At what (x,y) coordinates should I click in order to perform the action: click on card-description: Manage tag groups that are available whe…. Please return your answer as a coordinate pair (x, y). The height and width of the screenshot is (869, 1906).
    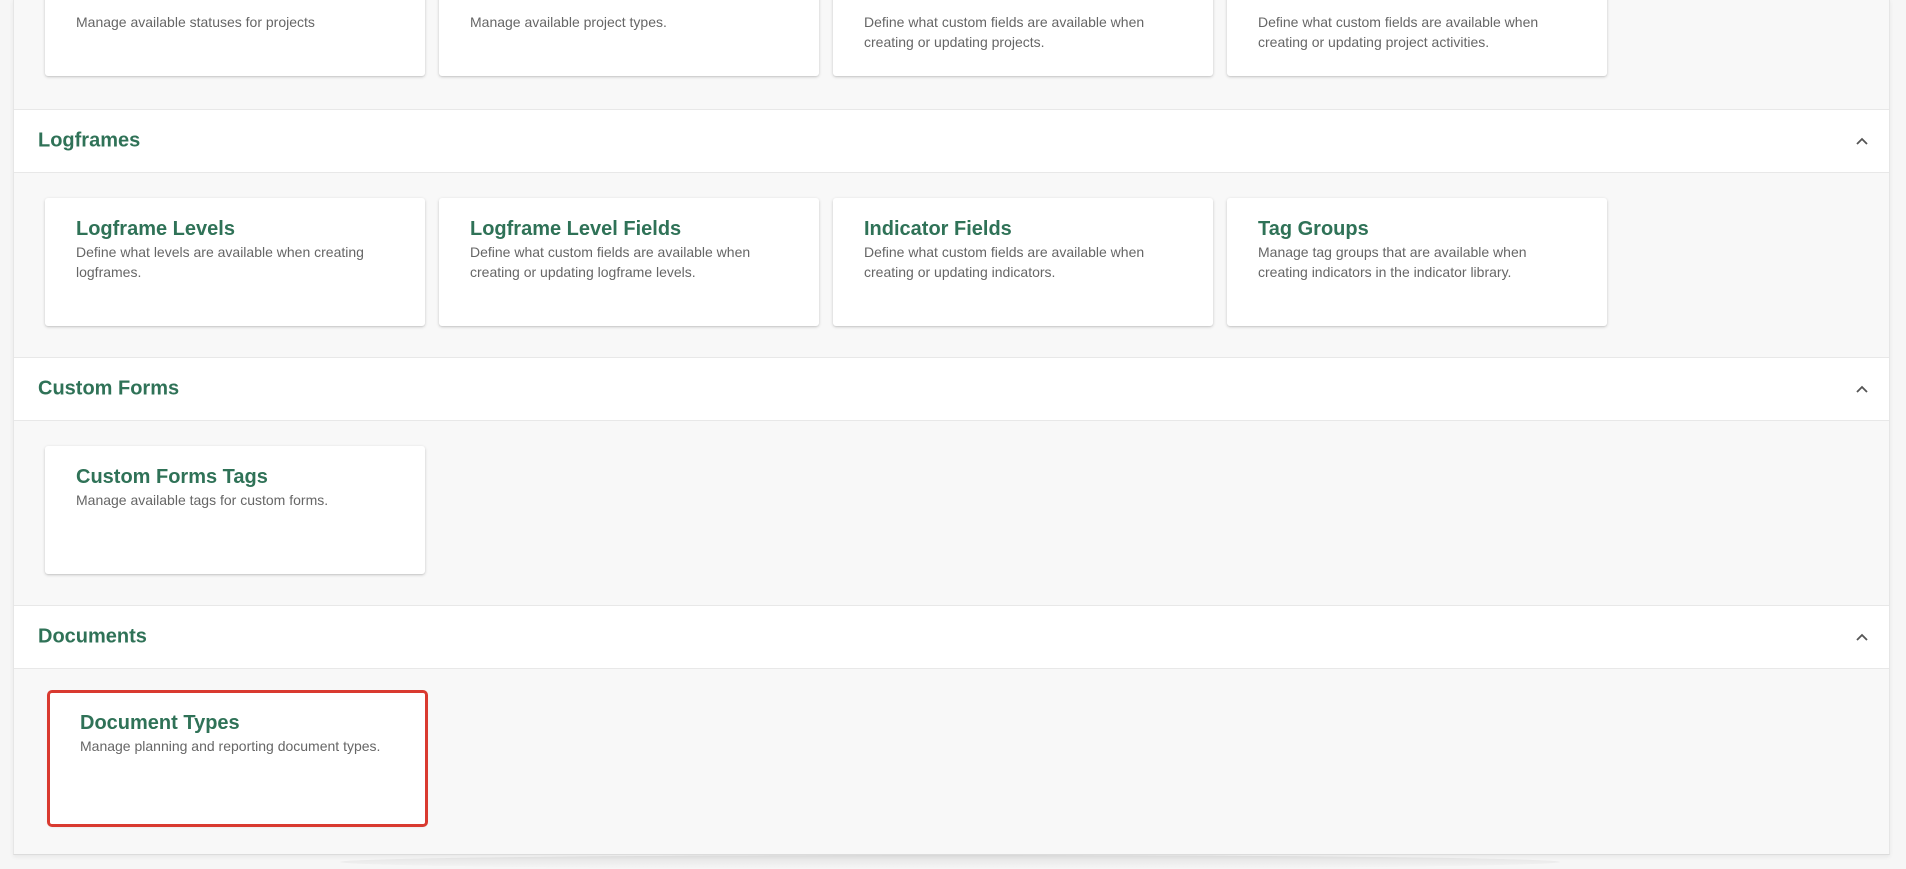
    Looking at the image, I should click on (1392, 262).